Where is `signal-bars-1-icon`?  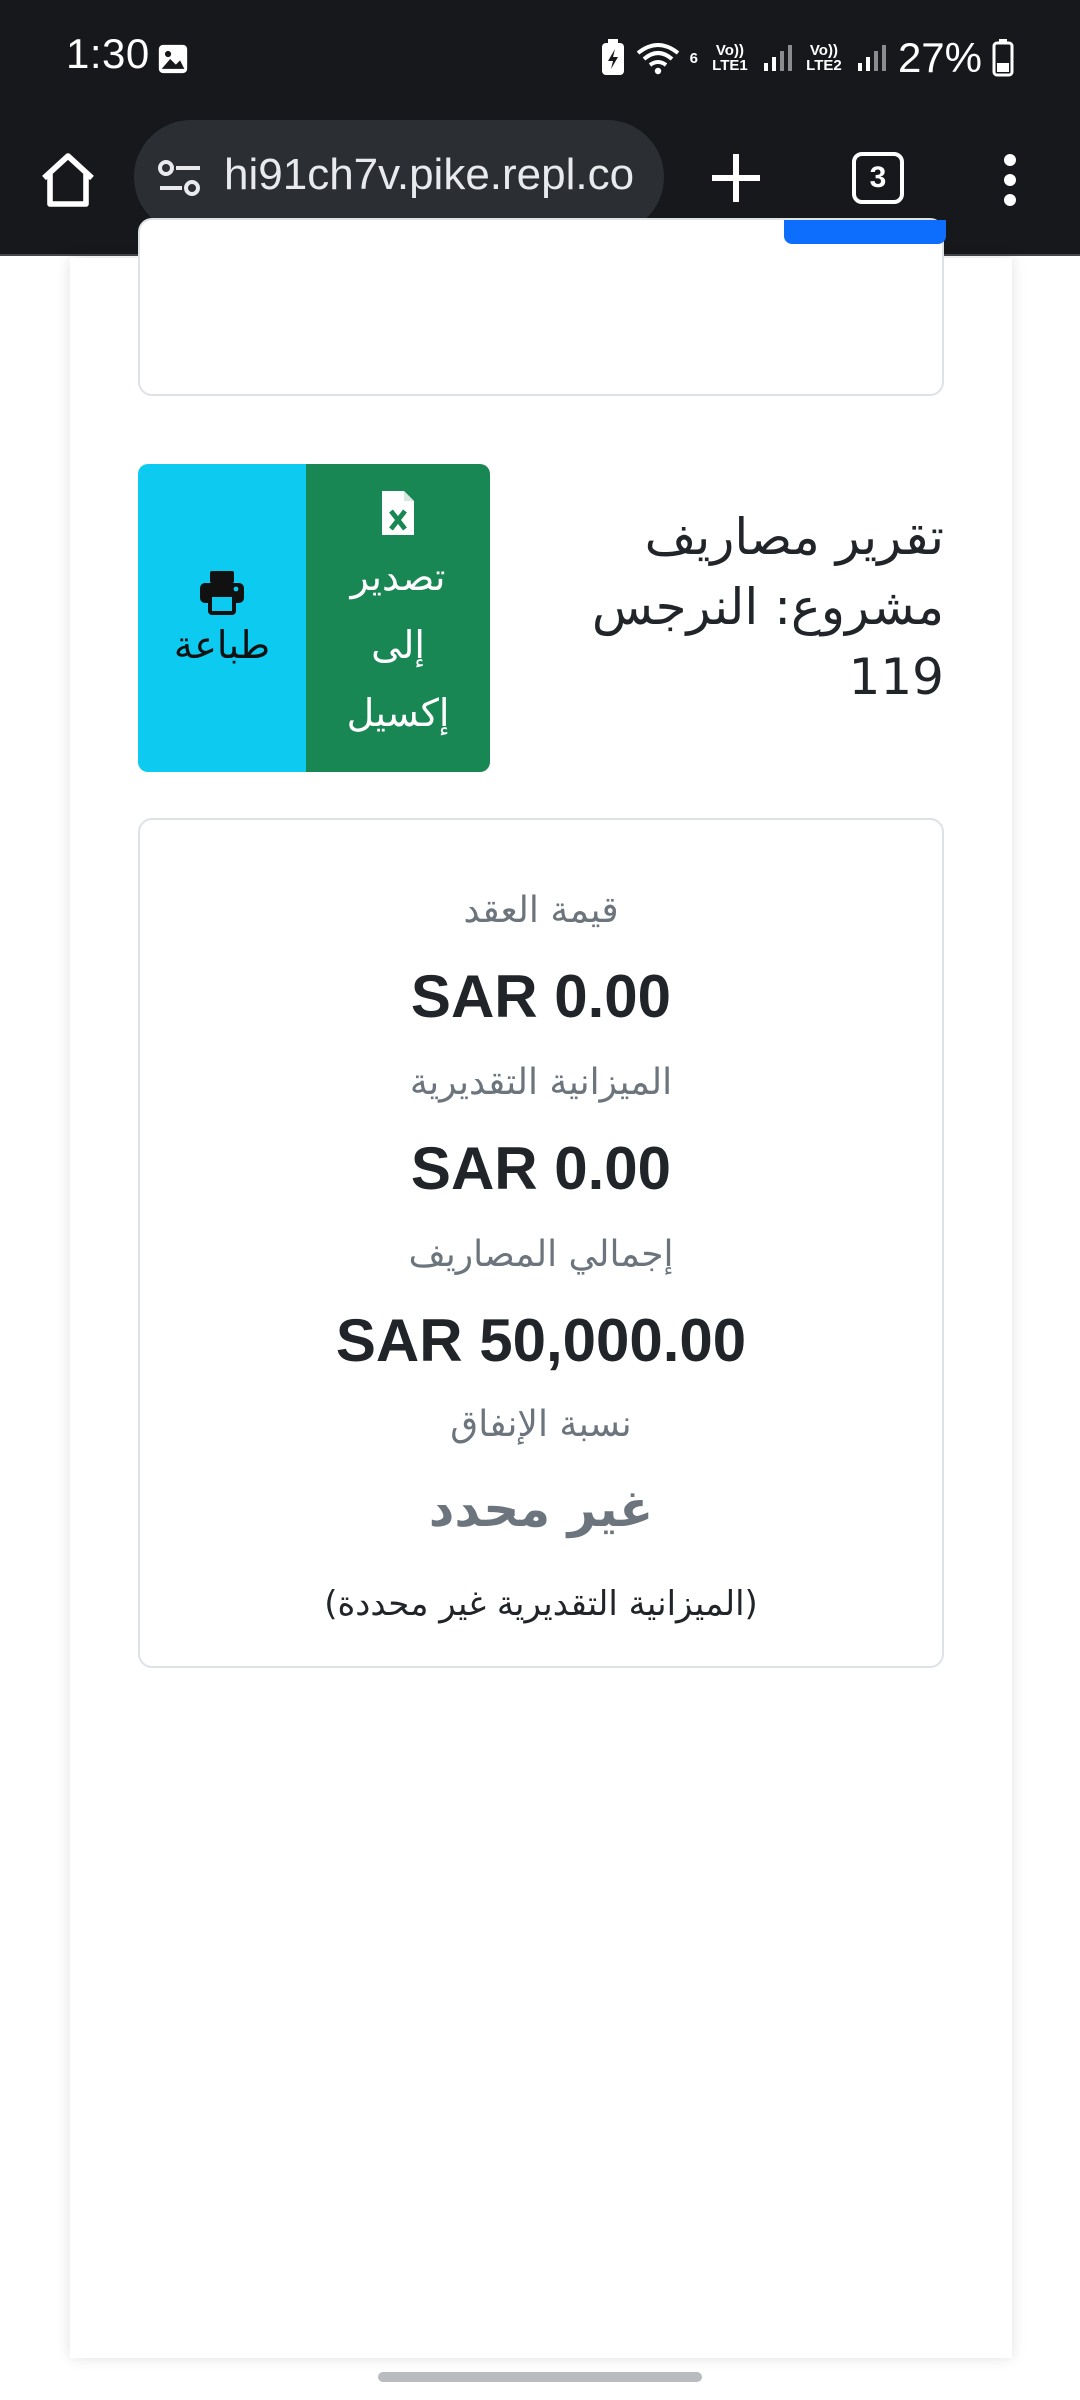 signal-bars-1-icon is located at coordinates (777, 58).